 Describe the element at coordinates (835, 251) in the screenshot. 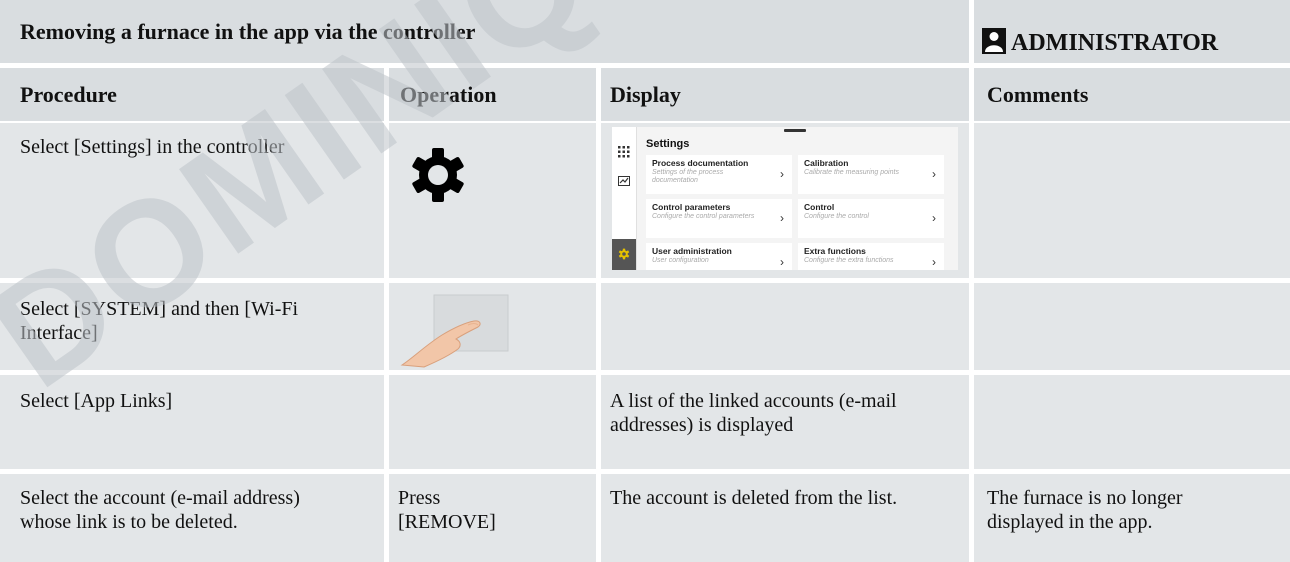

I see `tile-title: Extra functions` at that location.